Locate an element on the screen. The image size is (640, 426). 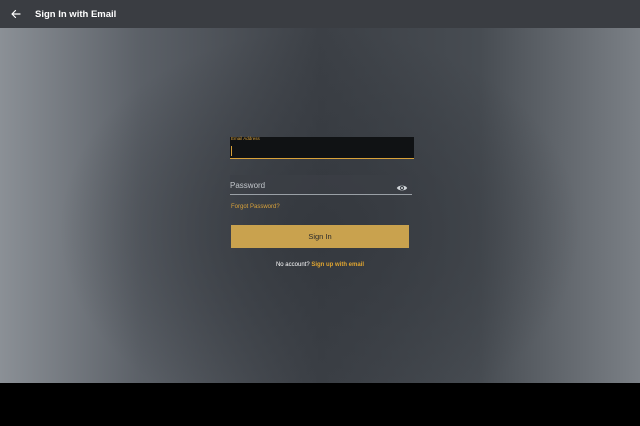
back-button is located at coordinates (16, 14).